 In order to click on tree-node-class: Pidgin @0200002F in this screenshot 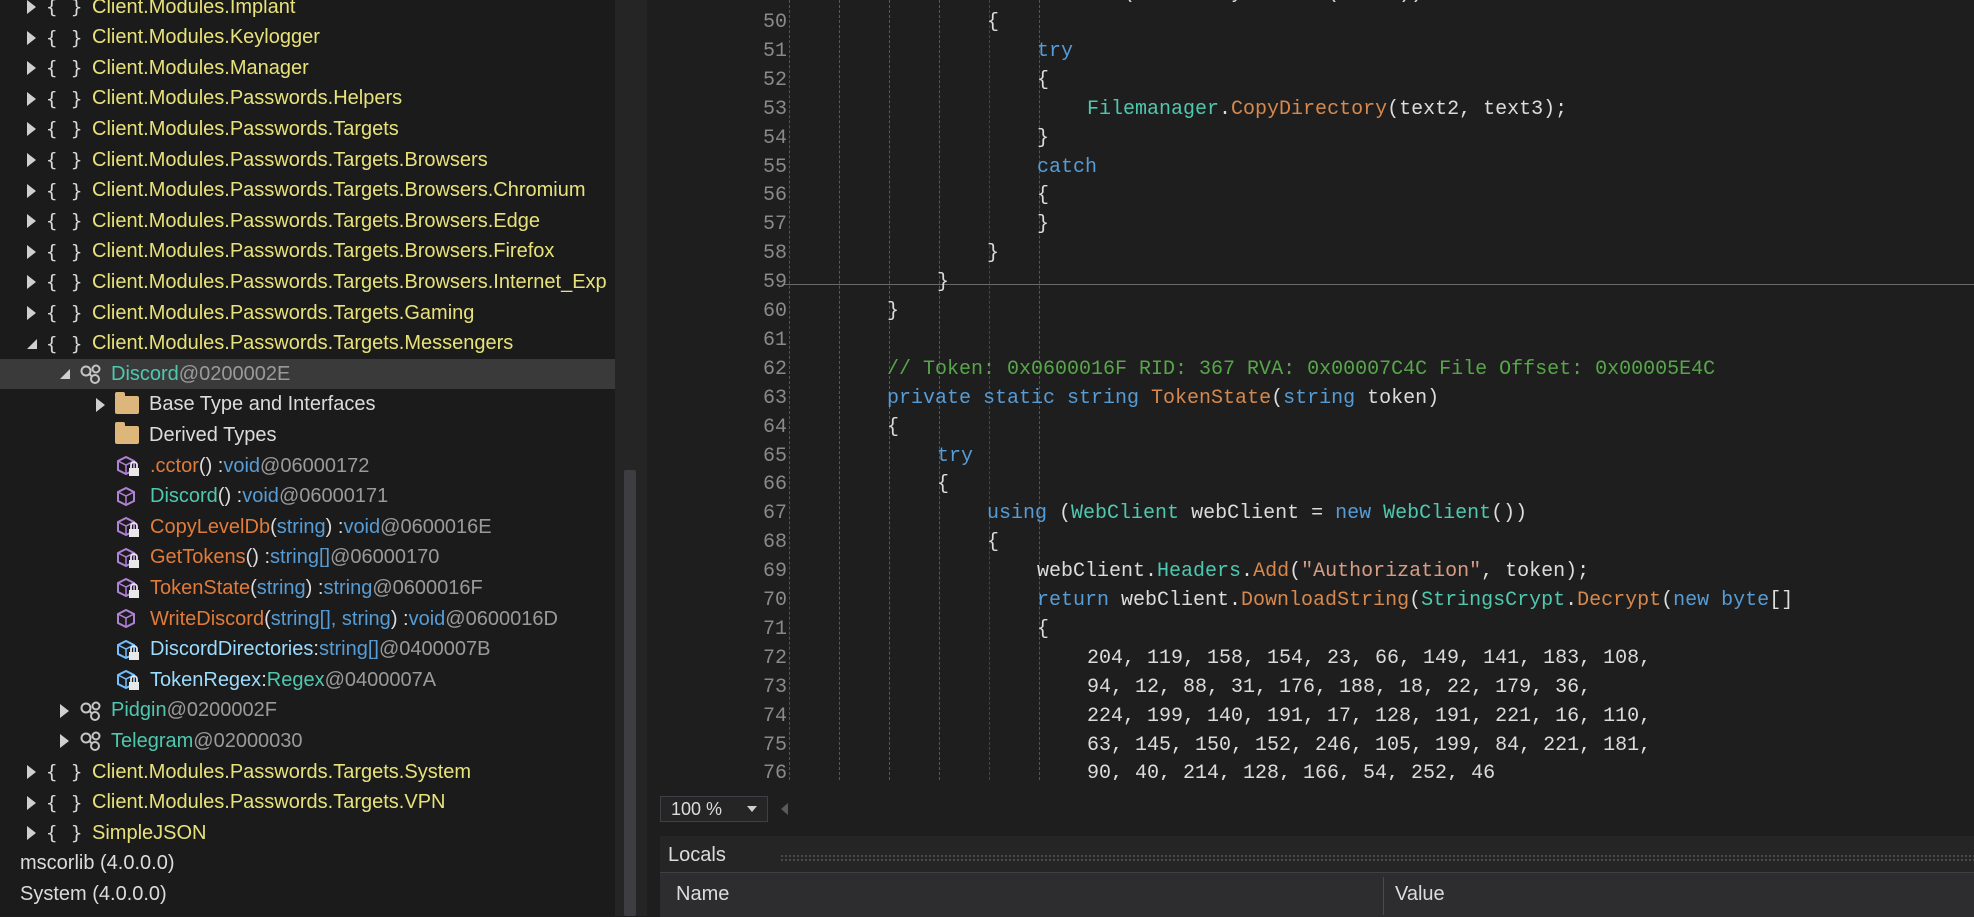, I will do `click(307, 711)`.